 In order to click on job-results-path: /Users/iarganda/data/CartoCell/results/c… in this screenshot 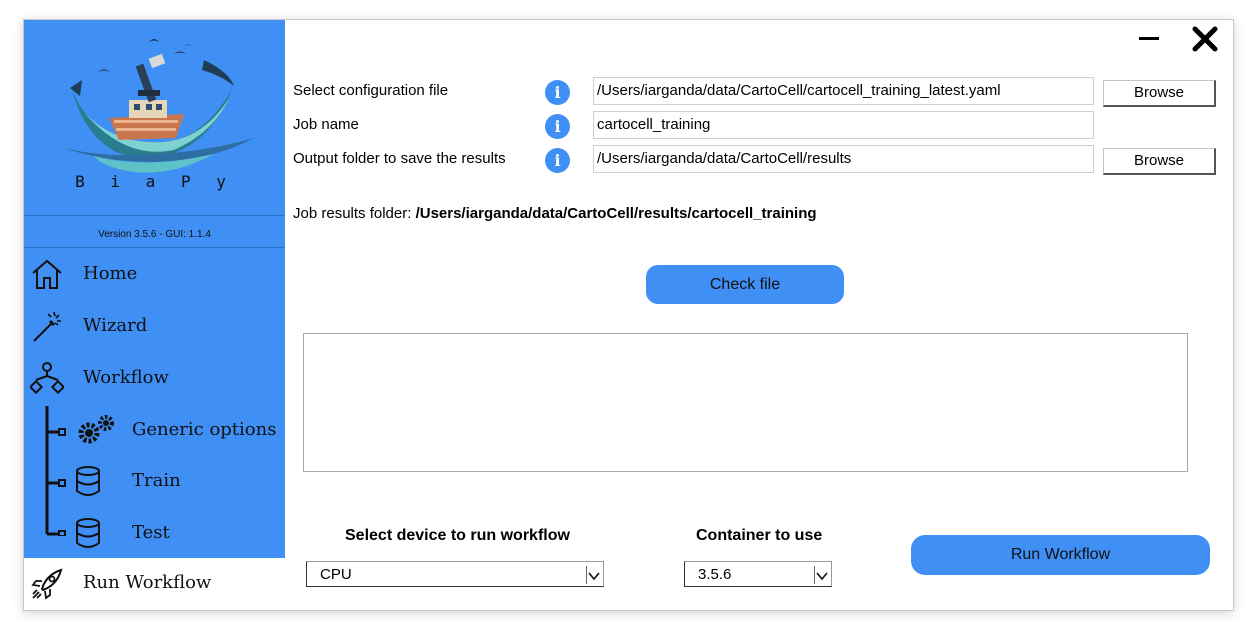, I will do `click(616, 213)`.